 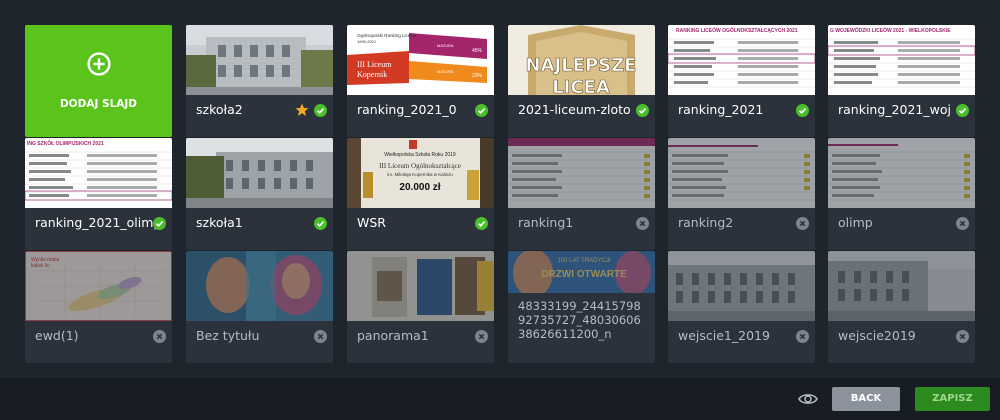 I want to click on slide-name: wejscie1_2019, so click(x=724, y=335).